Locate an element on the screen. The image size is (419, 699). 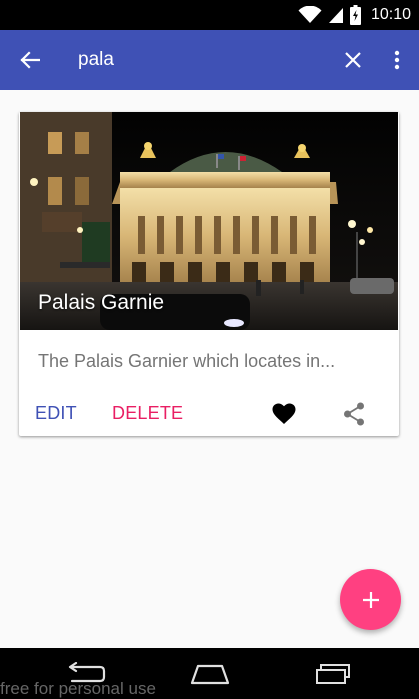
nav-recent-button is located at coordinates (333, 673).